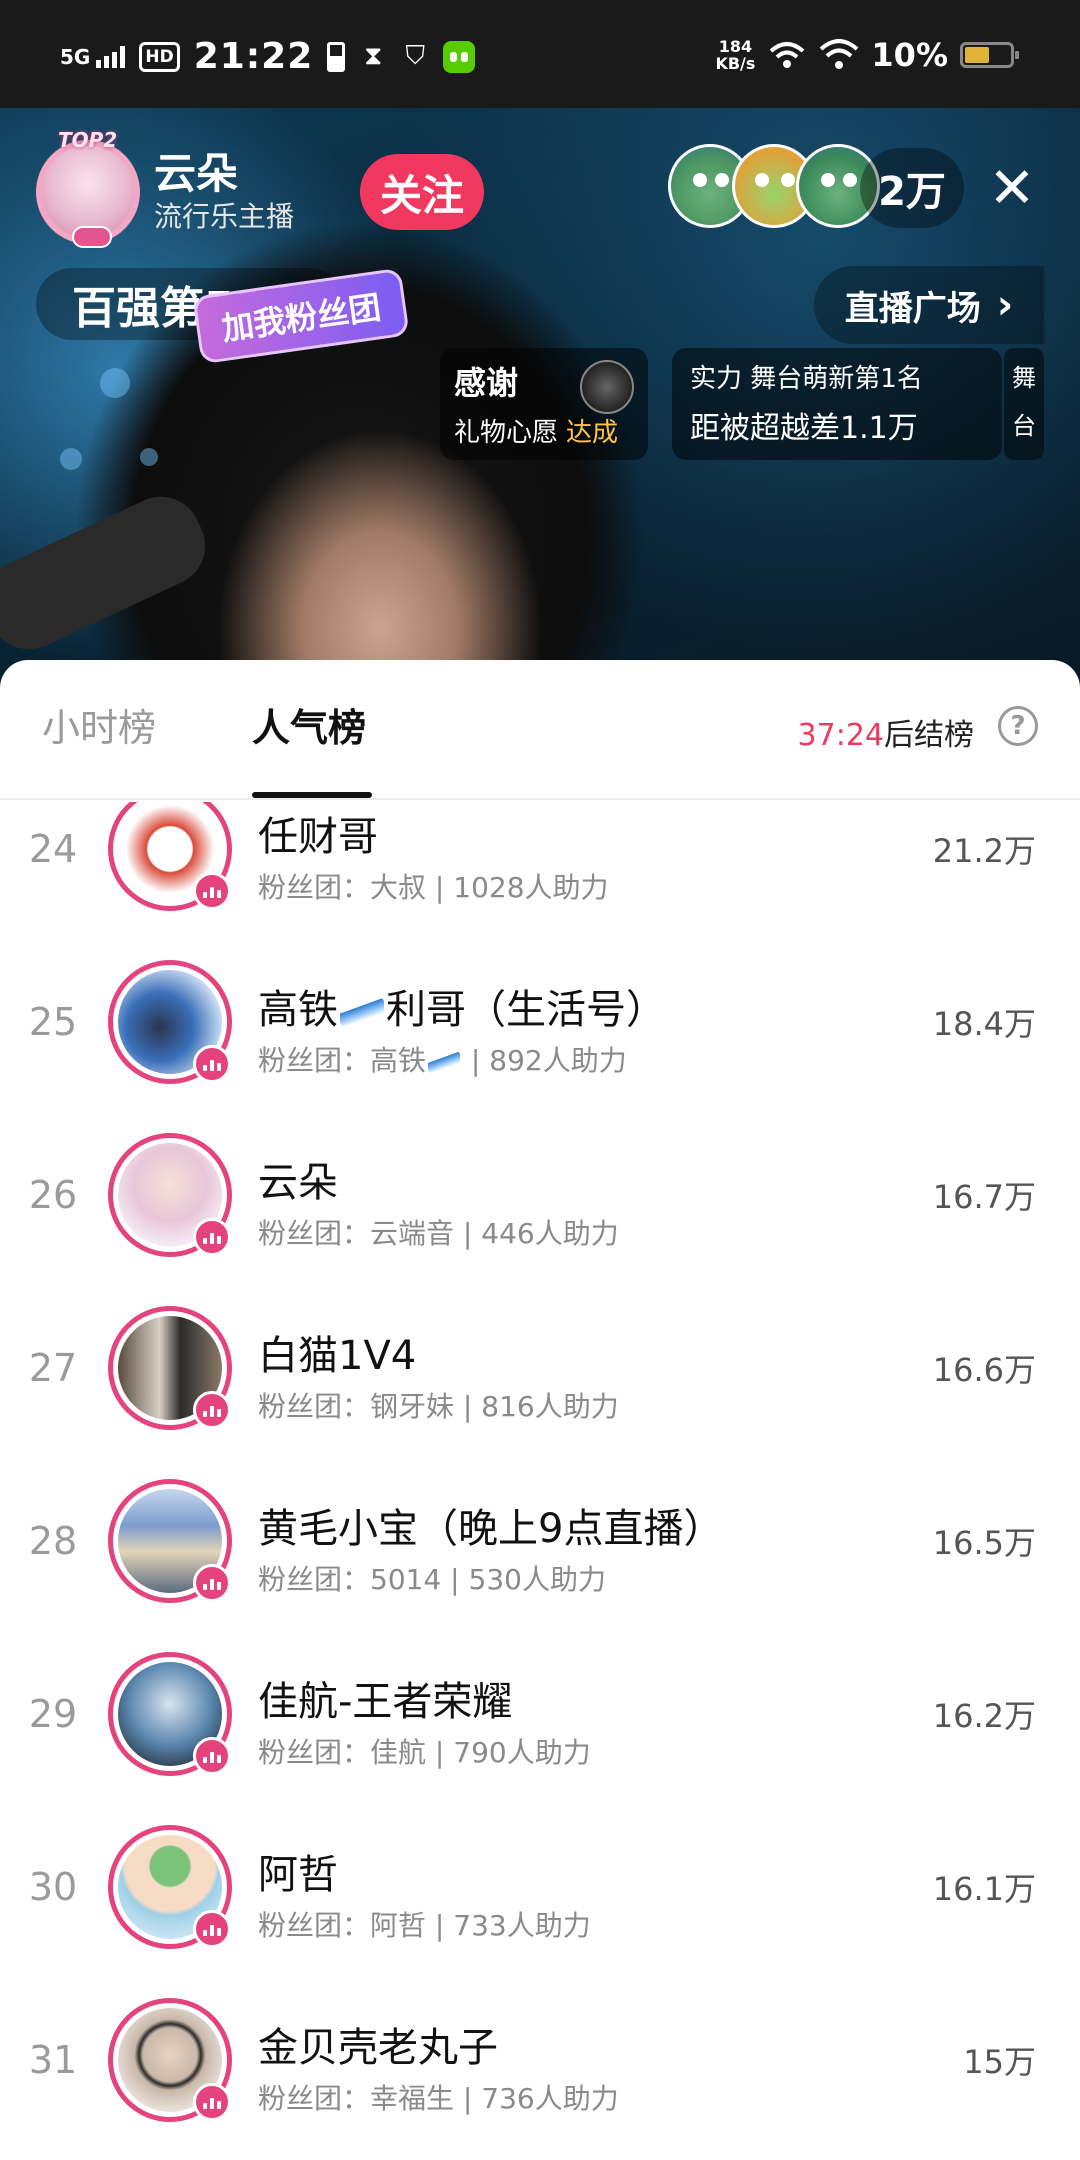  Describe the element at coordinates (787, 55) in the screenshot. I see `wifi-activity-icon` at that location.